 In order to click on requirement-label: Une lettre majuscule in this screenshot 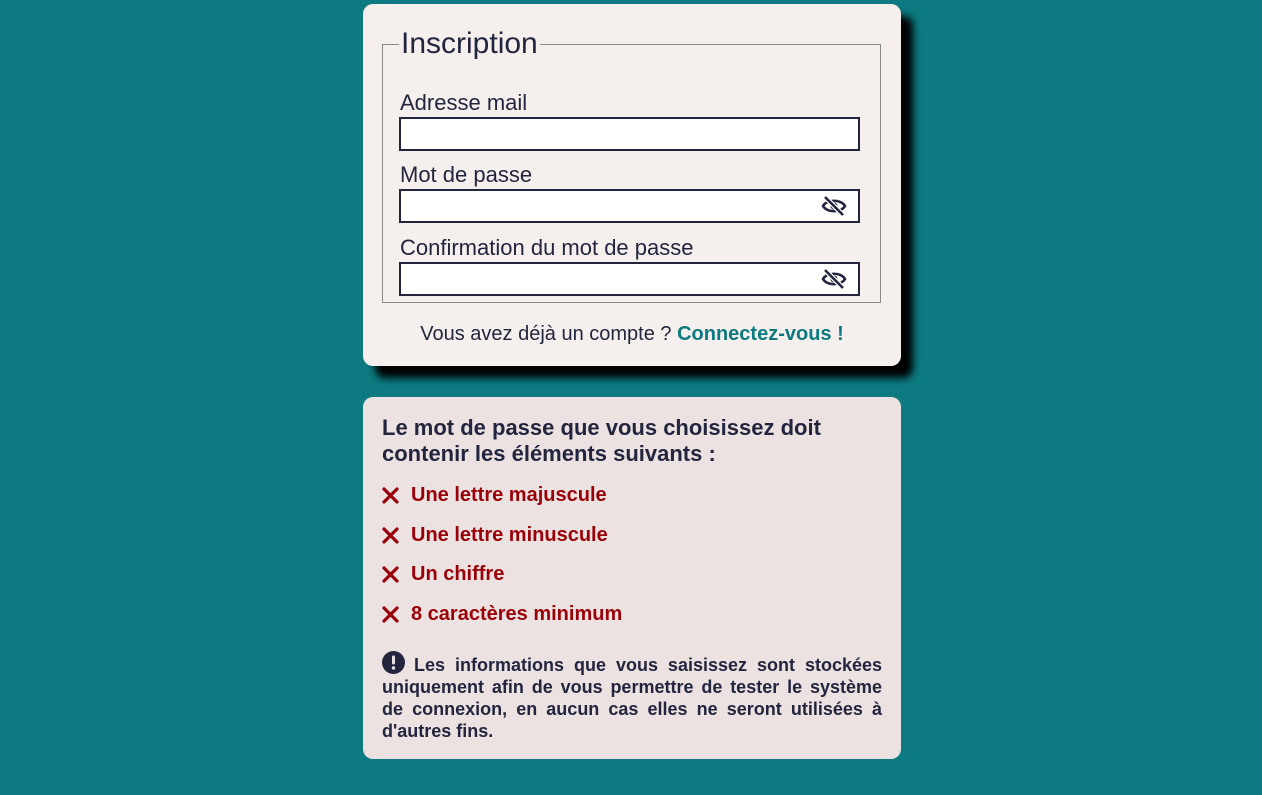, I will do `click(509, 495)`.